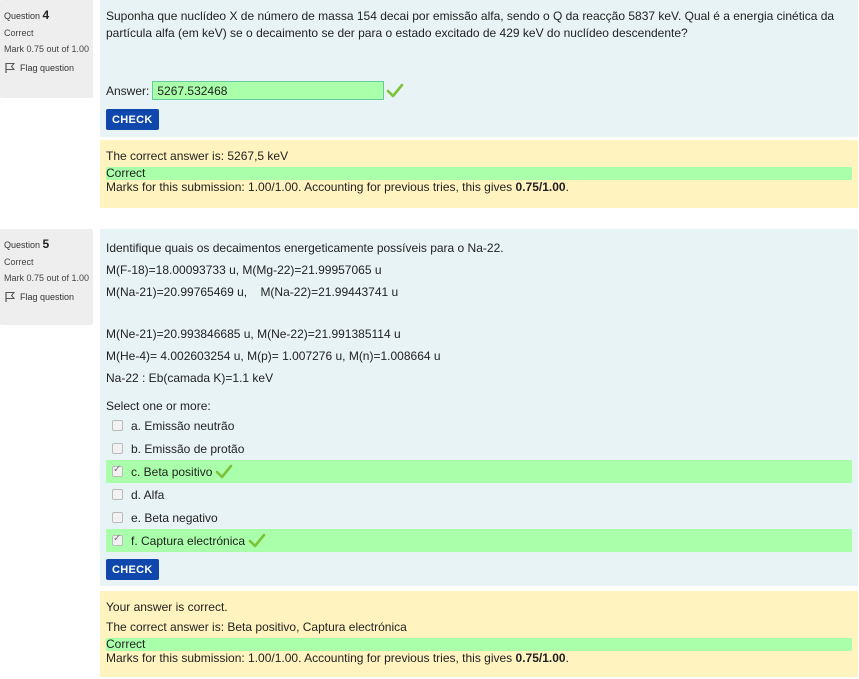 Image resolution: width=859 pixels, height=679 pixels. I want to click on question-number: Question 5, so click(48, 244).